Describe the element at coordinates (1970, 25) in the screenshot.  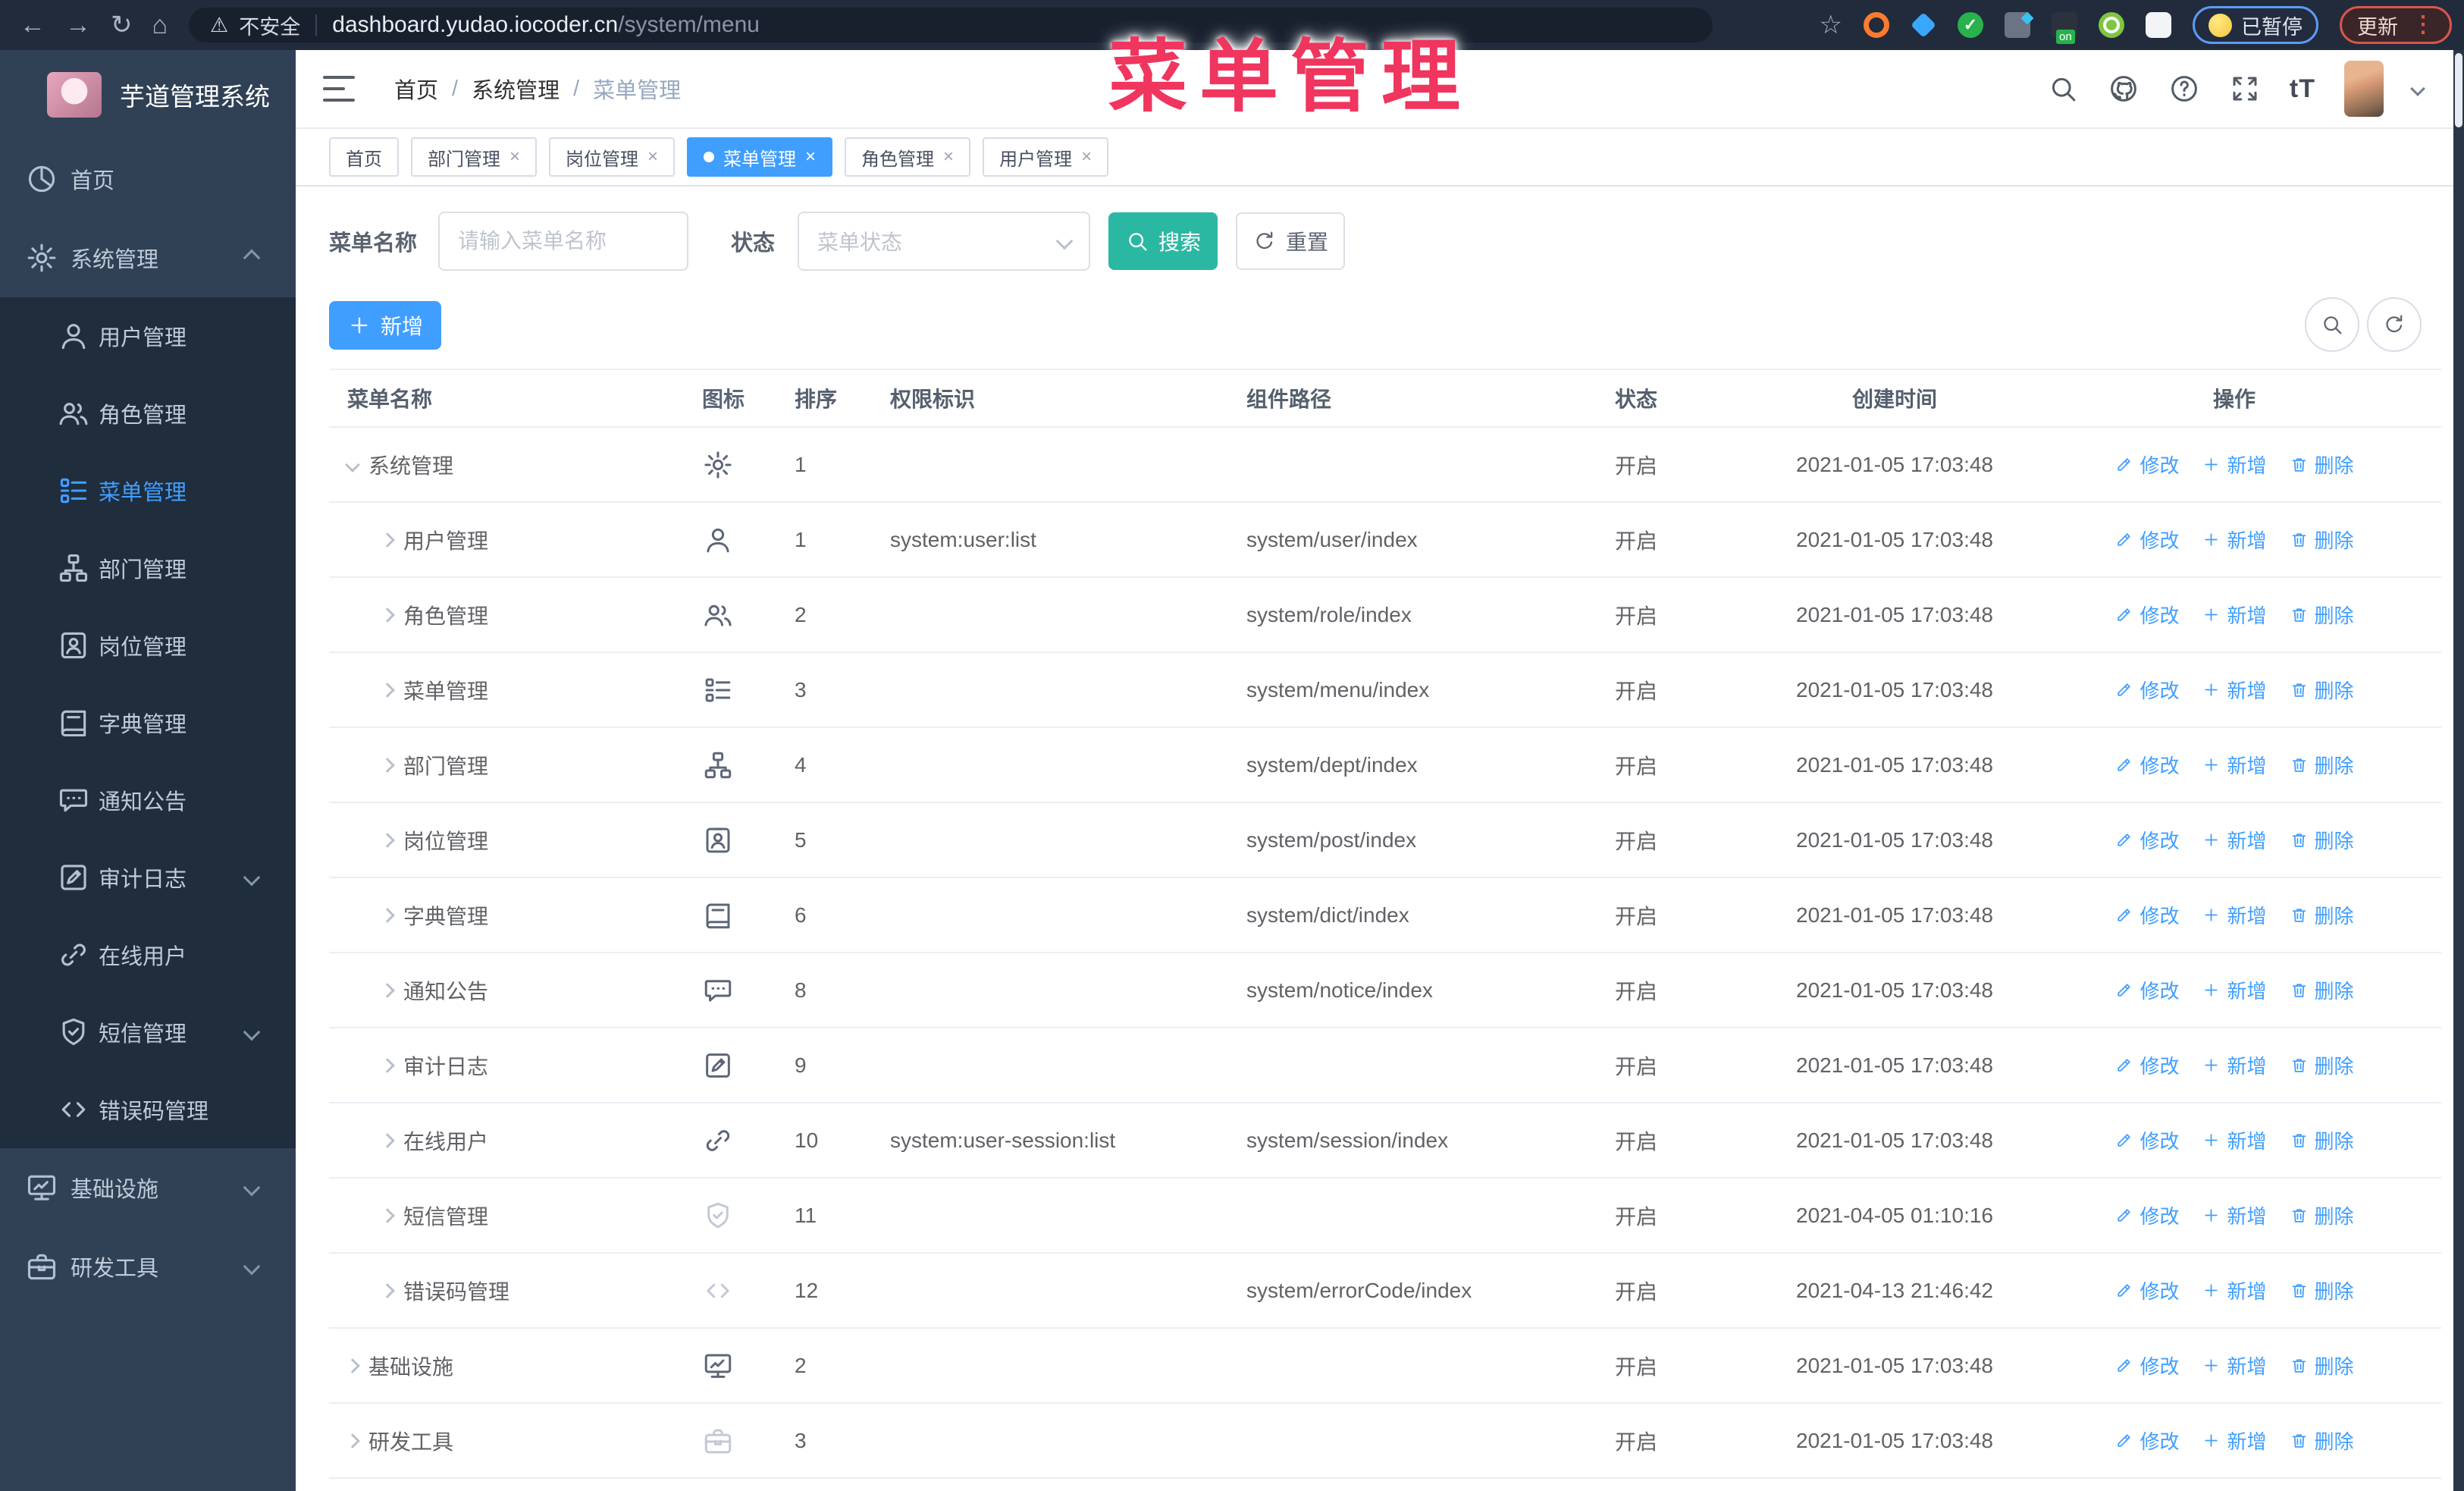
I see `extension-check-icon: ✓` at that location.